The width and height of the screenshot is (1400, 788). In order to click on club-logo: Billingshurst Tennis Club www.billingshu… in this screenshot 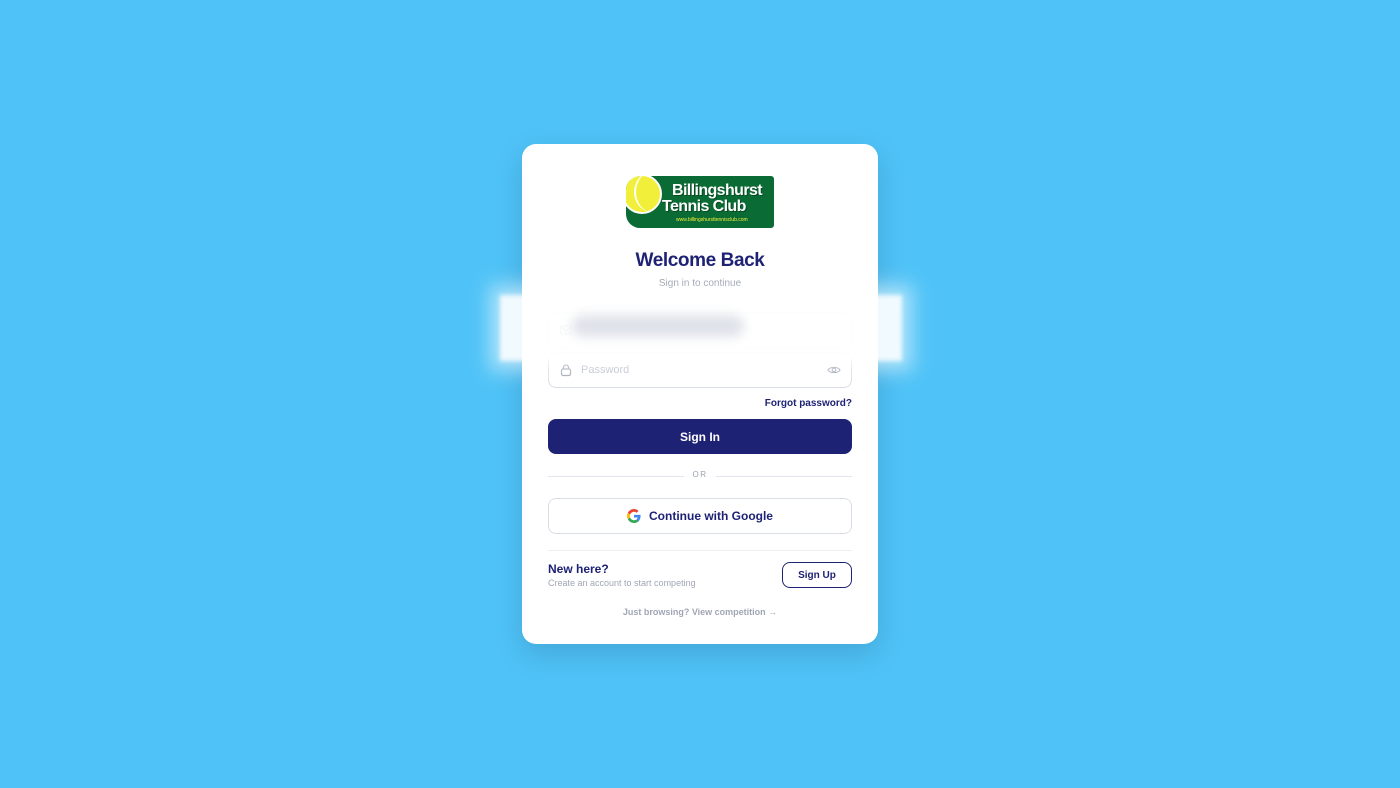, I will do `click(700, 202)`.